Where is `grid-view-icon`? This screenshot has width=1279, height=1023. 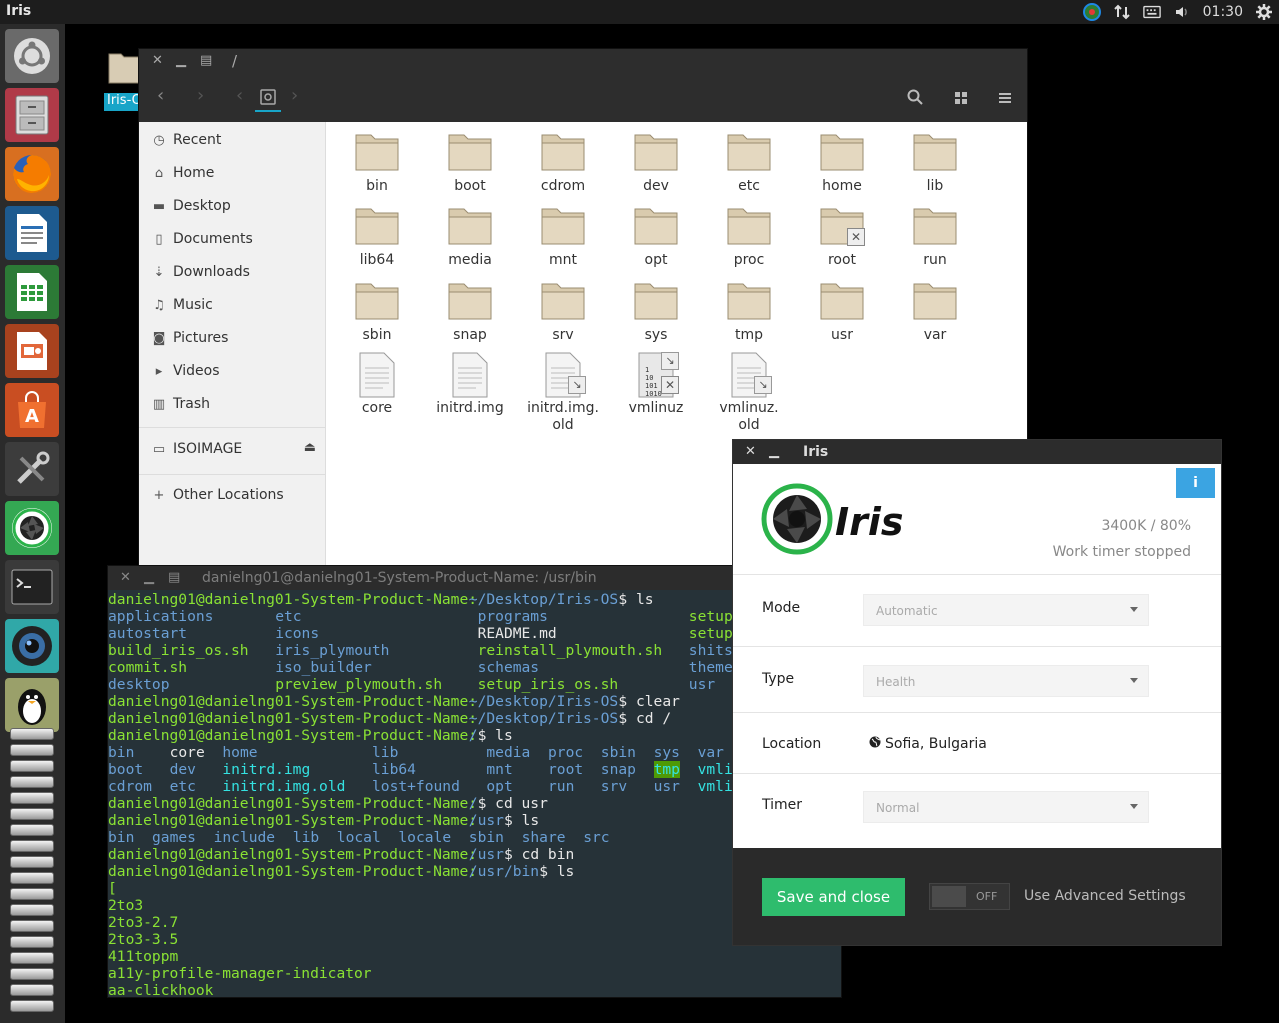
grid-view-icon is located at coordinates (961, 99).